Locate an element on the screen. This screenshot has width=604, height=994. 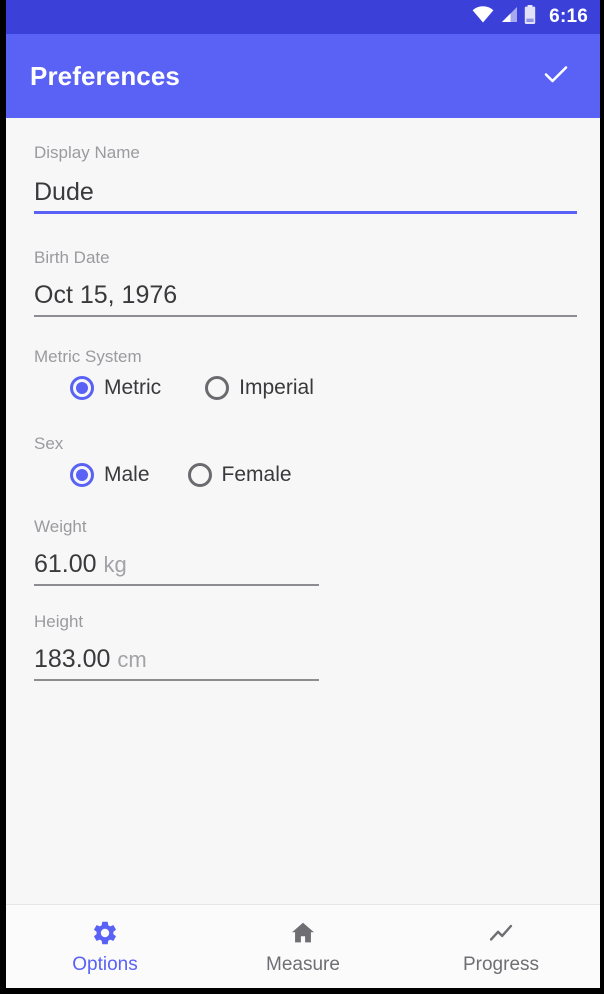
height-value-row: 183.00 cm is located at coordinates (303, 655).